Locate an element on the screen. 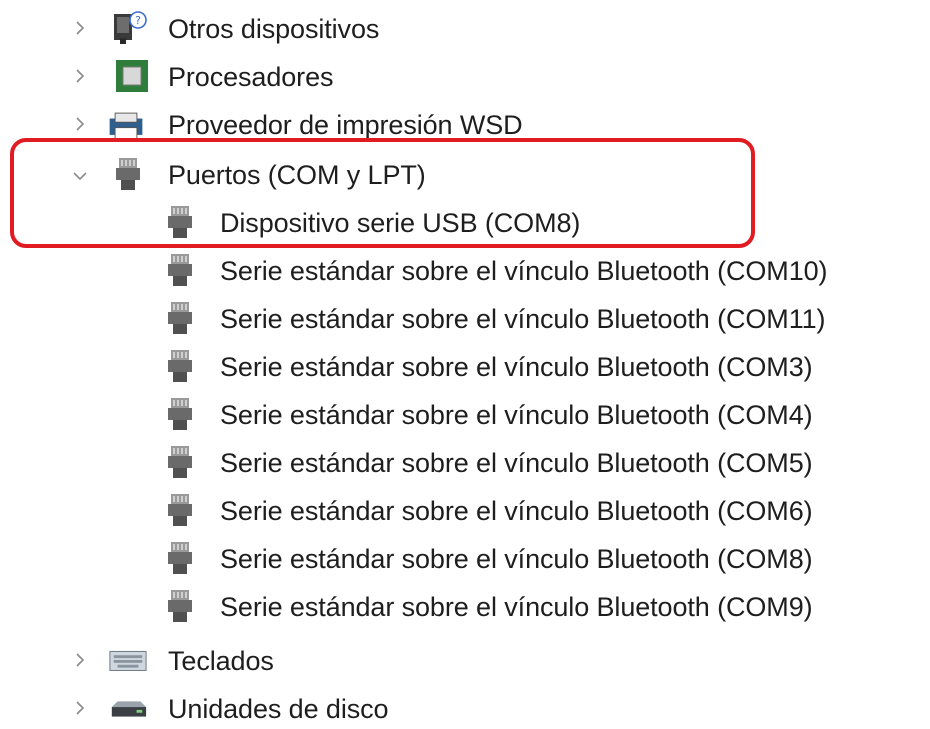 The width and height of the screenshot is (930, 729). expand-chevron-unidades is located at coordinates (80, 708).